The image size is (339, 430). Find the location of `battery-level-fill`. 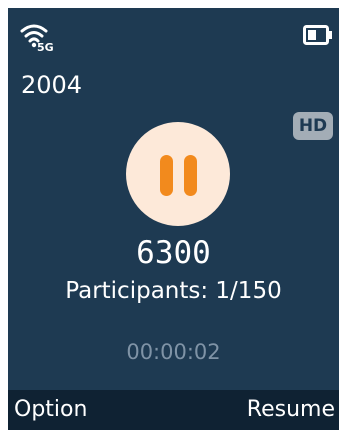

battery-level-fill is located at coordinates (312, 35).